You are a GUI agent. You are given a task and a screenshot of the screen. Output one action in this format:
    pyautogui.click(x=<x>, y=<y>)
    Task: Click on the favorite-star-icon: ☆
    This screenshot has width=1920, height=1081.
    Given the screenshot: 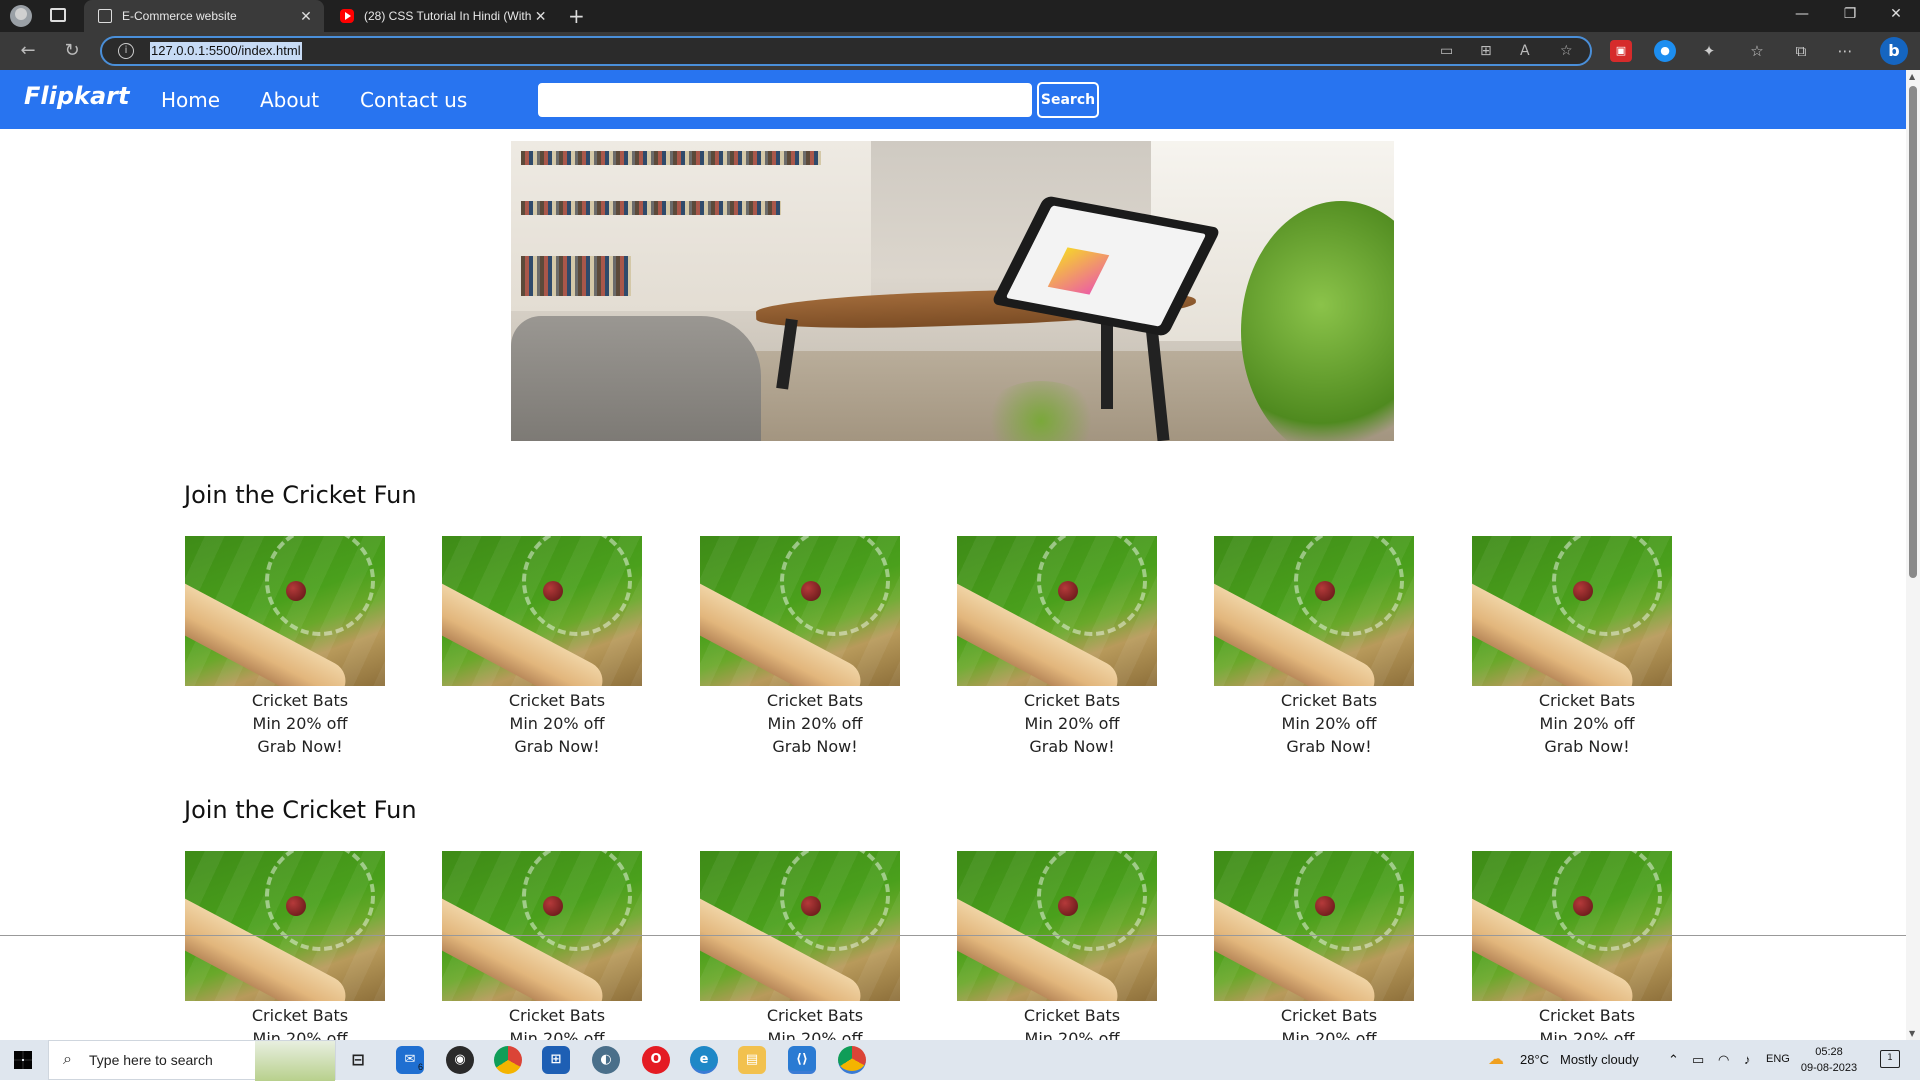 What is the action you would take?
    pyautogui.click(x=1566, y=51)
    